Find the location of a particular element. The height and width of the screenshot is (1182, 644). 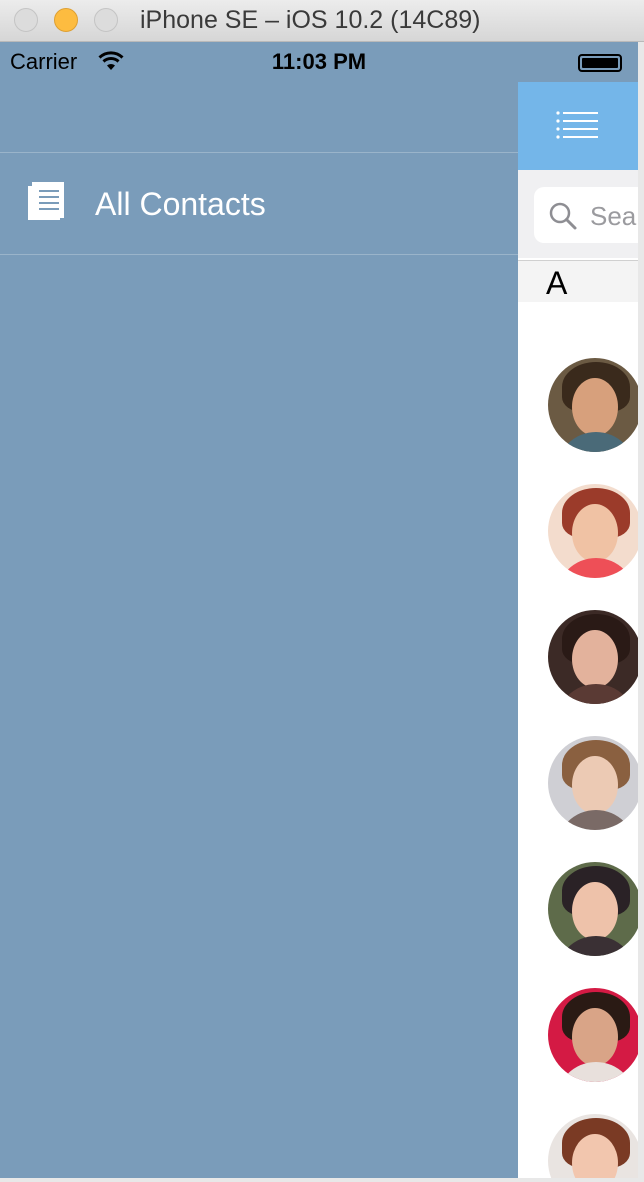

search-bar: Sea is located at coordinates (578, 214).